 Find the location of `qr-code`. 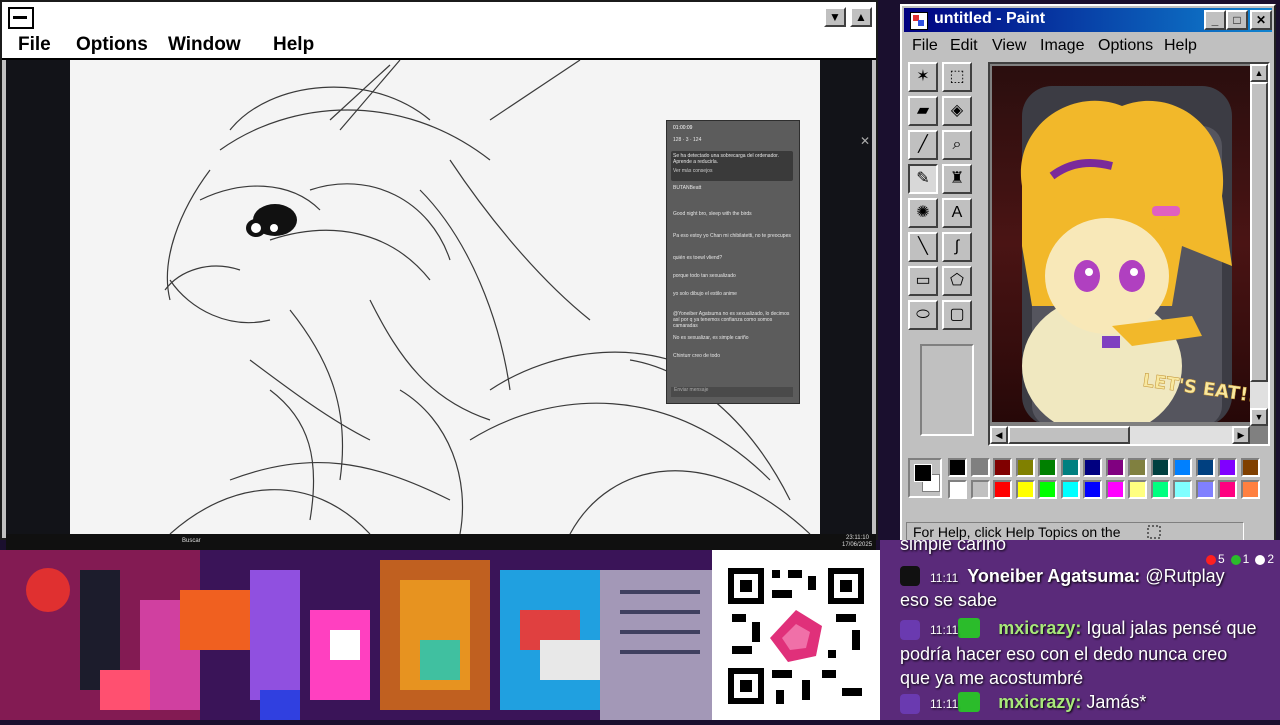

qr-code is located at coordinates (796, 635).